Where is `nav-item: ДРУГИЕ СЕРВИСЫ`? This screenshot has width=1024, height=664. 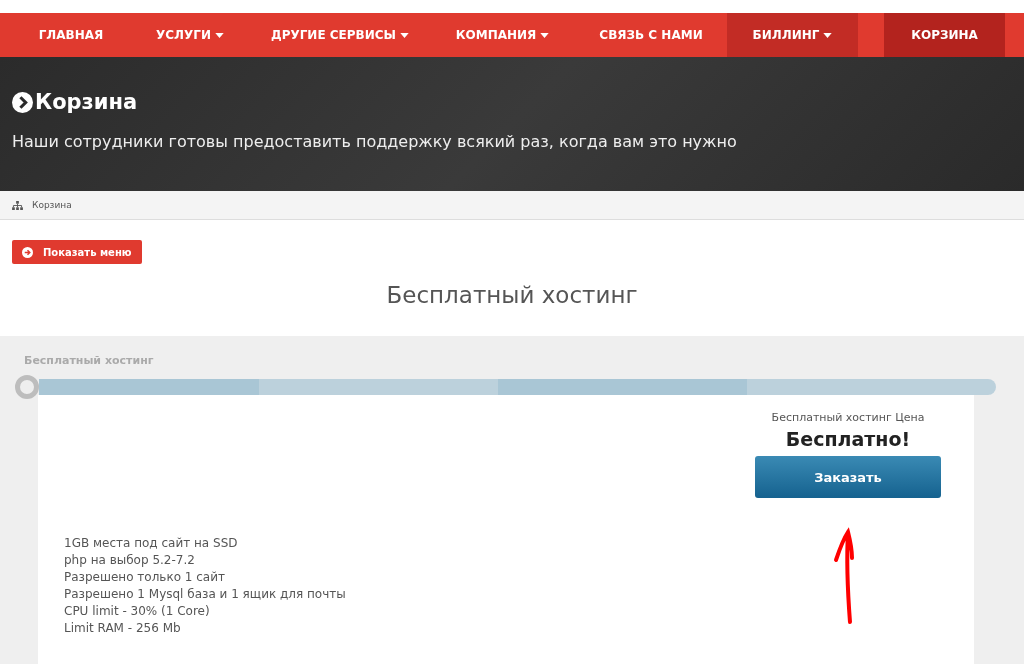
nav-item: ДРУГИЕ СЕРВИСЫ is located at coordinates (340, 35).